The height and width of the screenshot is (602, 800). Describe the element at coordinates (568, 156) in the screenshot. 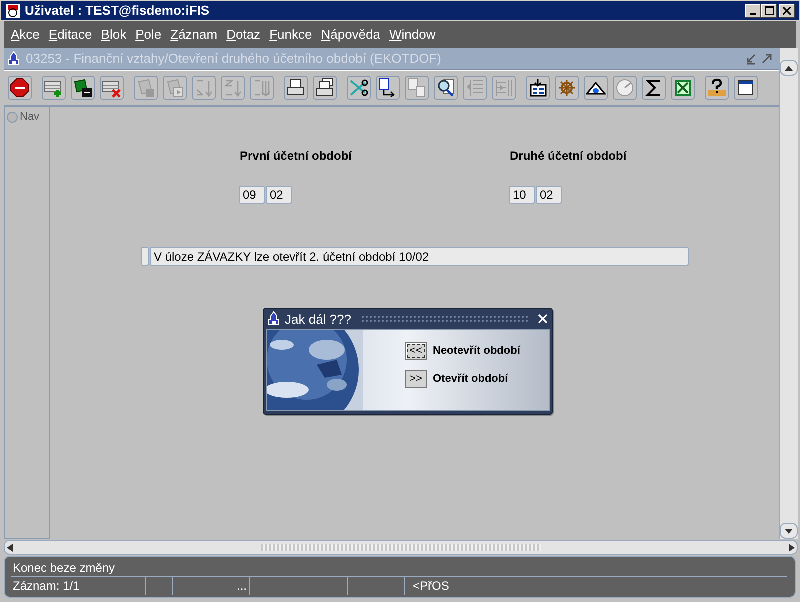

I see `period-heading: Druhé účetní období` at that location.